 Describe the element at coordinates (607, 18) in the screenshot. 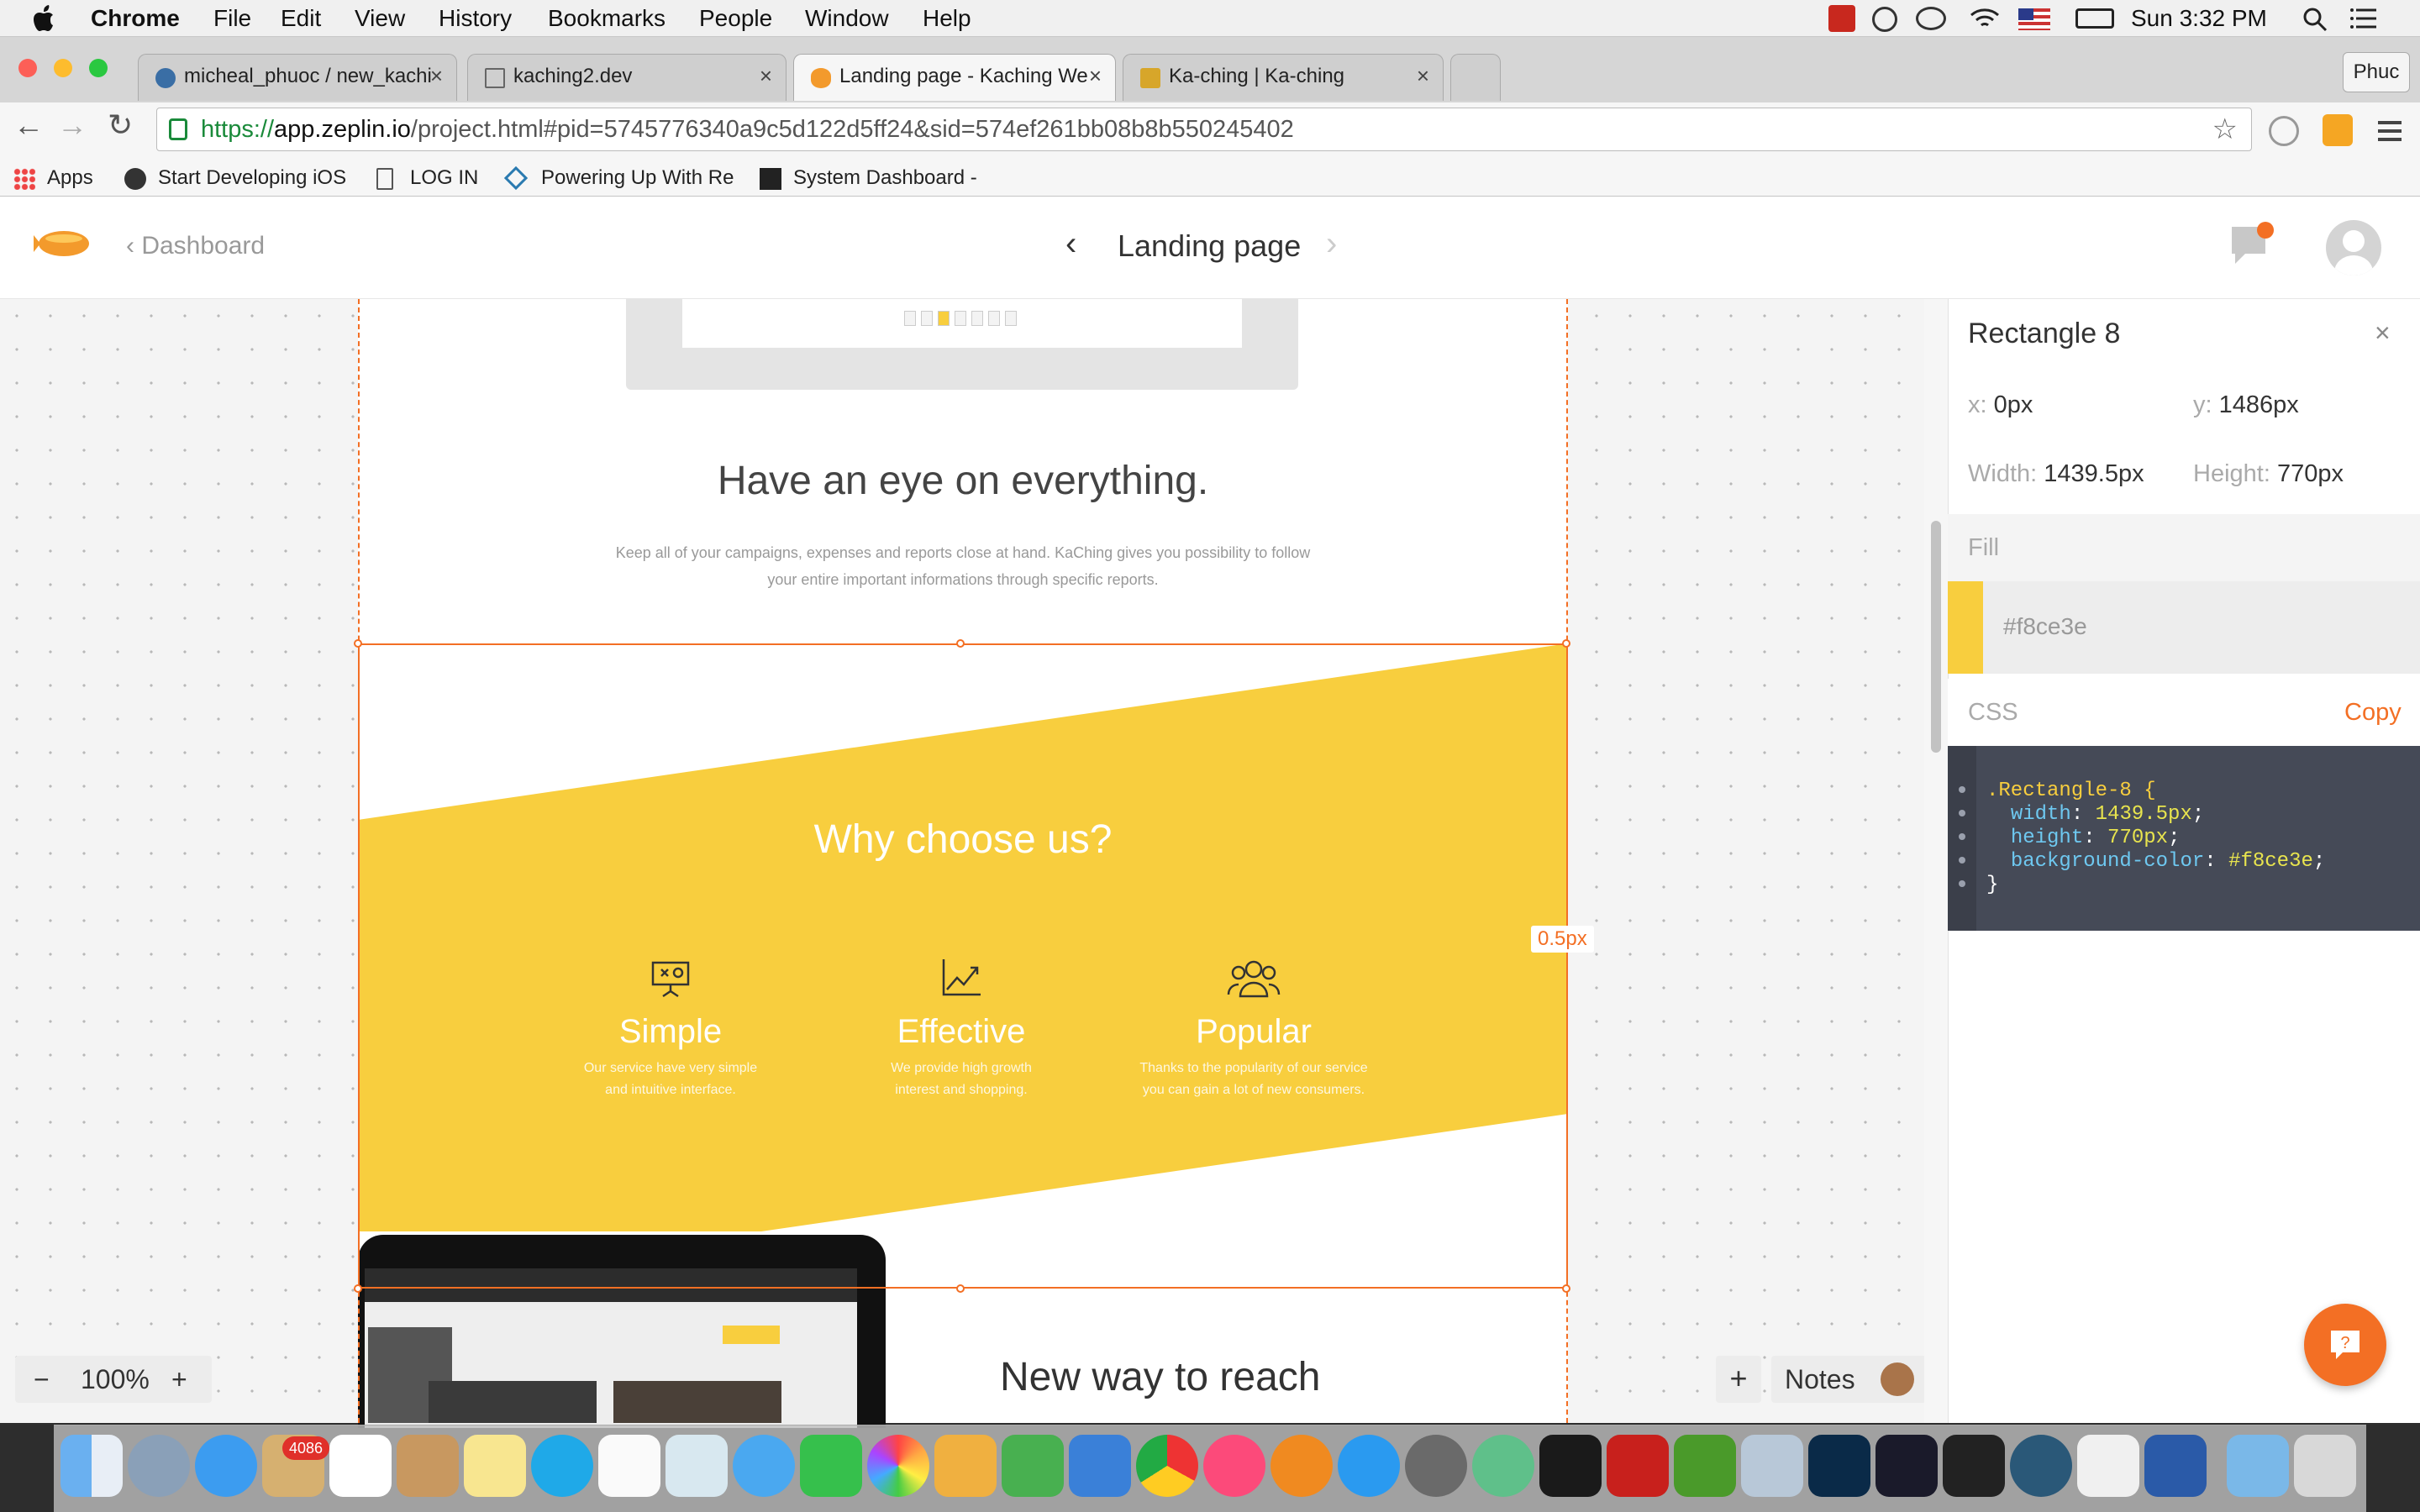

I see `menu-bookmarks: Bookmarks` at that location.